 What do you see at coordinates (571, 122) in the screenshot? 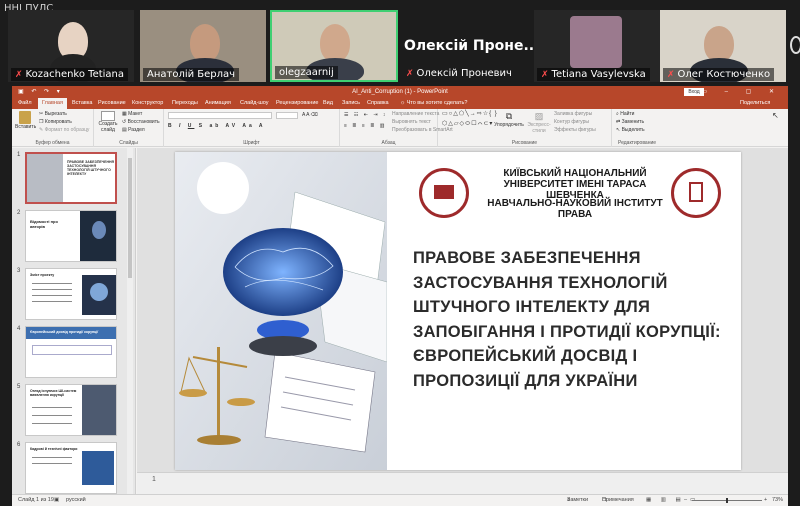
I see `shape-outline-button: Контур фигуры` at bounding box center [571, 122].